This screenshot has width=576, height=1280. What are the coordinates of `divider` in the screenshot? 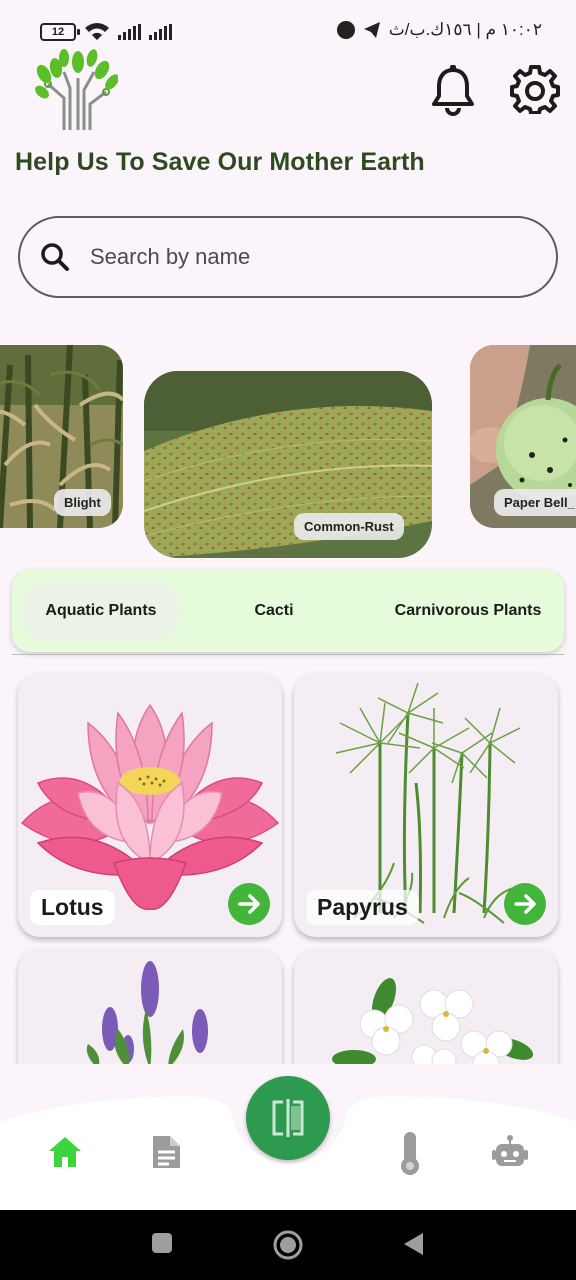 It's located at (288, 654).